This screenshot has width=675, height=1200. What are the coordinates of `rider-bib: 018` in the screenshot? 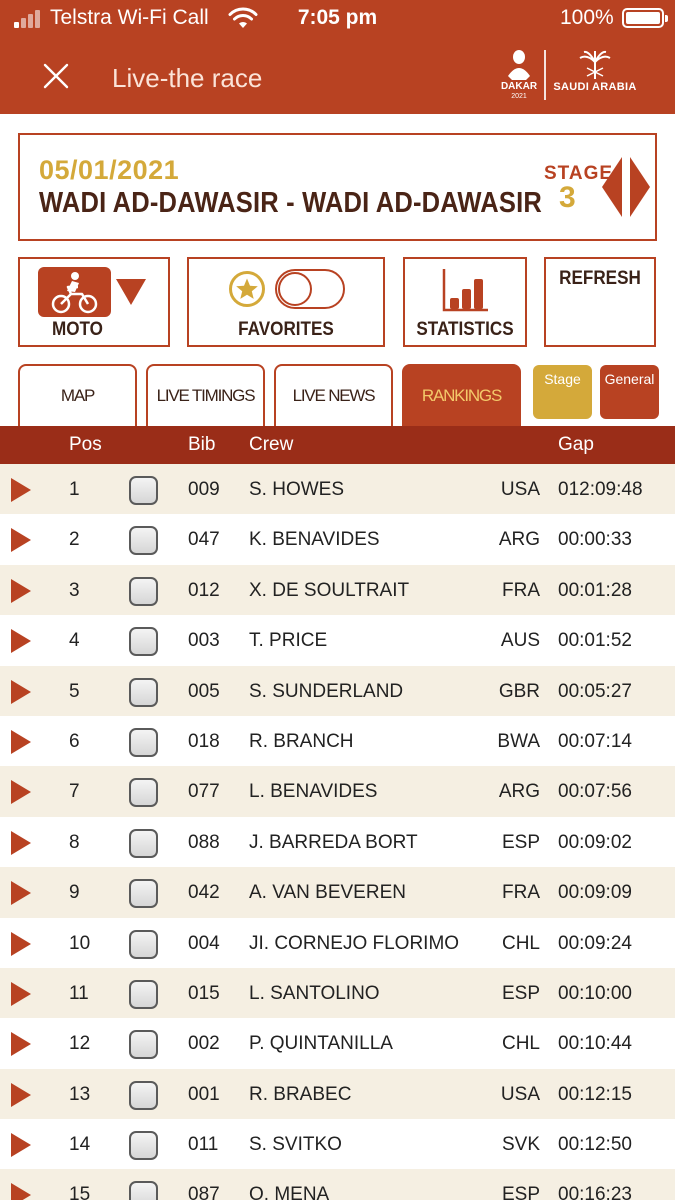 It's located at (204, 741).